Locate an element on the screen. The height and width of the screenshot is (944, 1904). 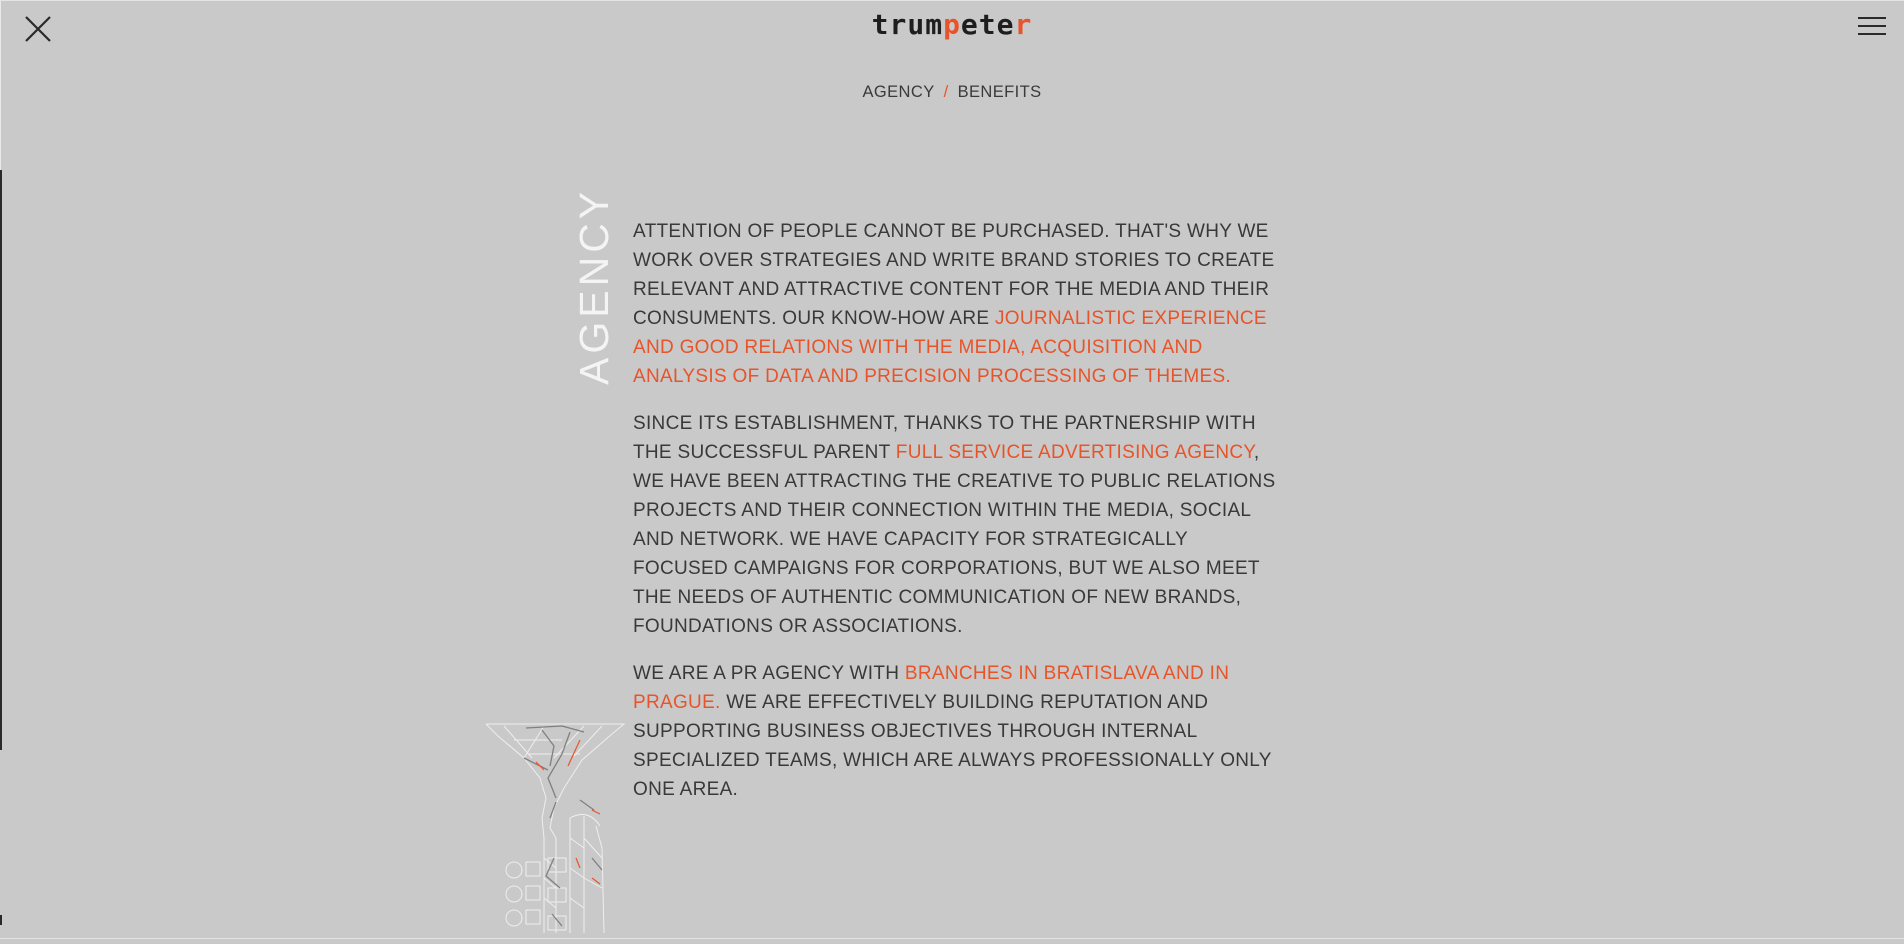
breadcrumb: AGENCY / BENEFITS is located at coordinates (952, 92).